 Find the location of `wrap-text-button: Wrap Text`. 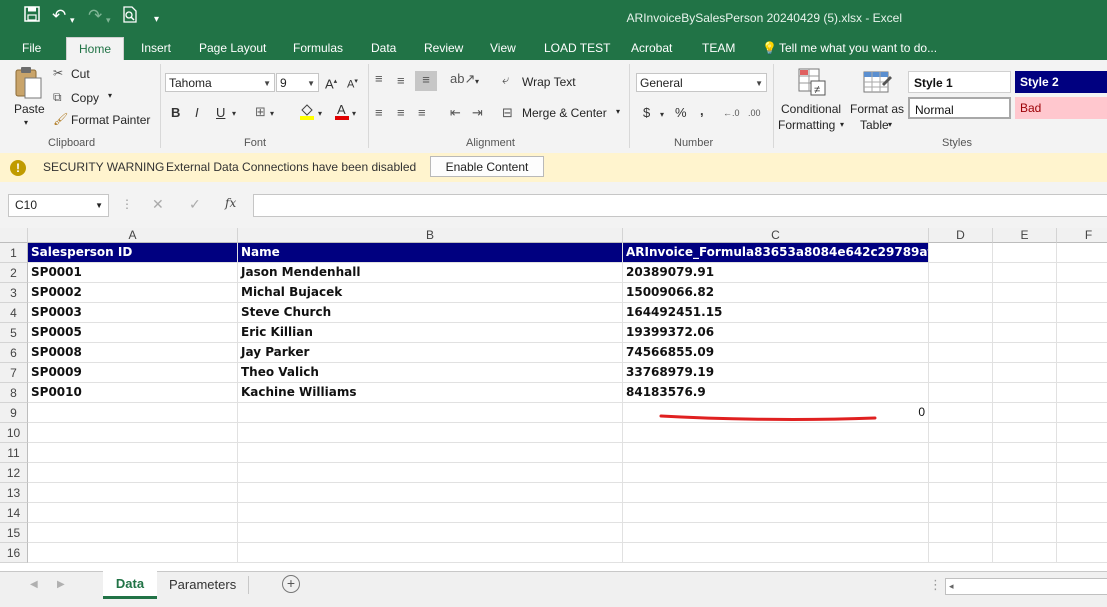

wrap-text-button: Wrap Text is located at coordinates (549, 82).